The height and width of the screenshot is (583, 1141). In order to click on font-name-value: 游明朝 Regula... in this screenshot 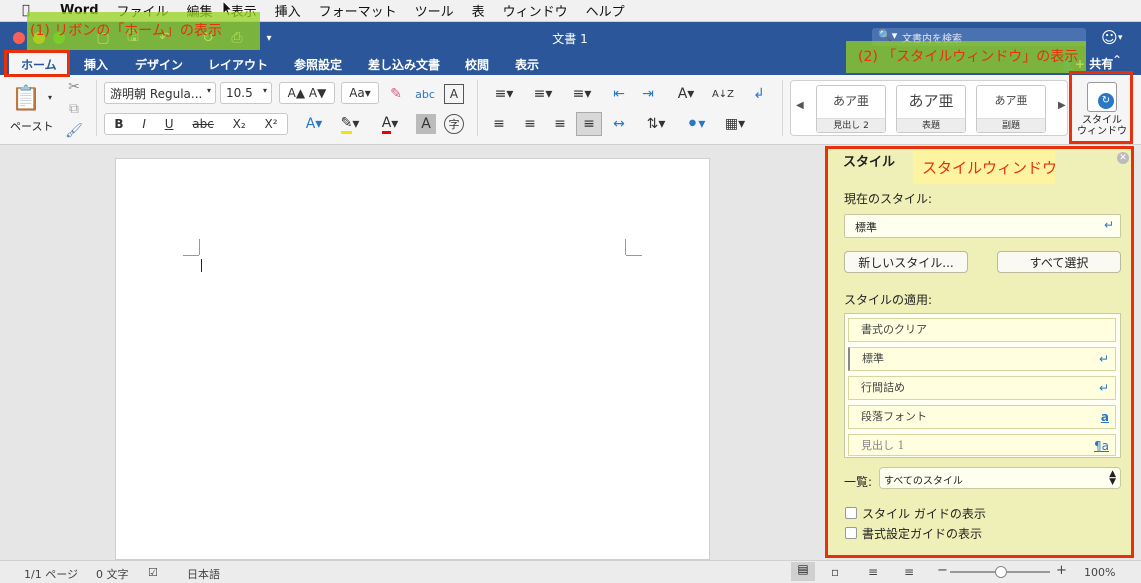, I will do `click(156, 93)`.